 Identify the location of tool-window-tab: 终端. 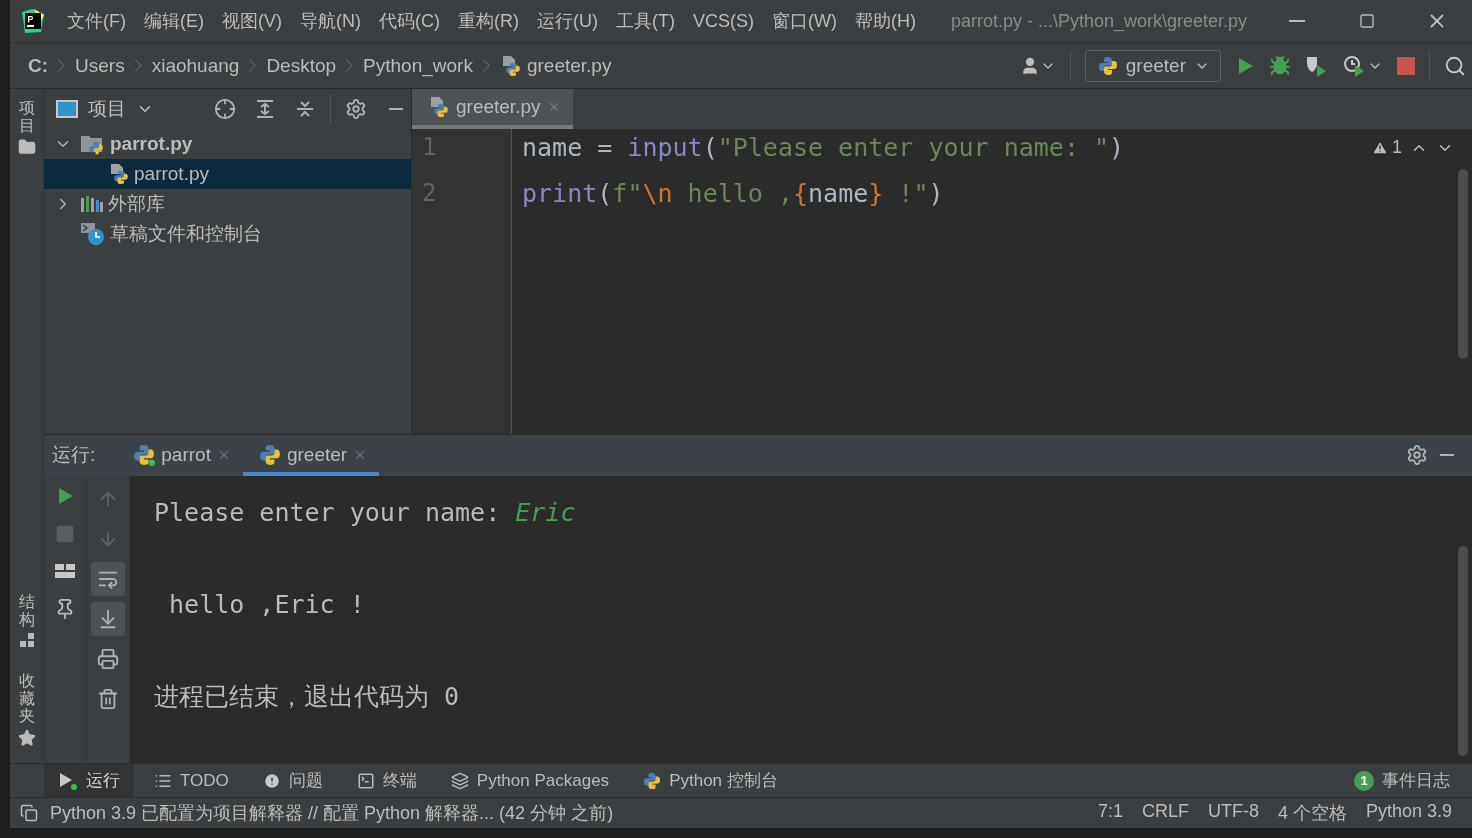
(386, 780).